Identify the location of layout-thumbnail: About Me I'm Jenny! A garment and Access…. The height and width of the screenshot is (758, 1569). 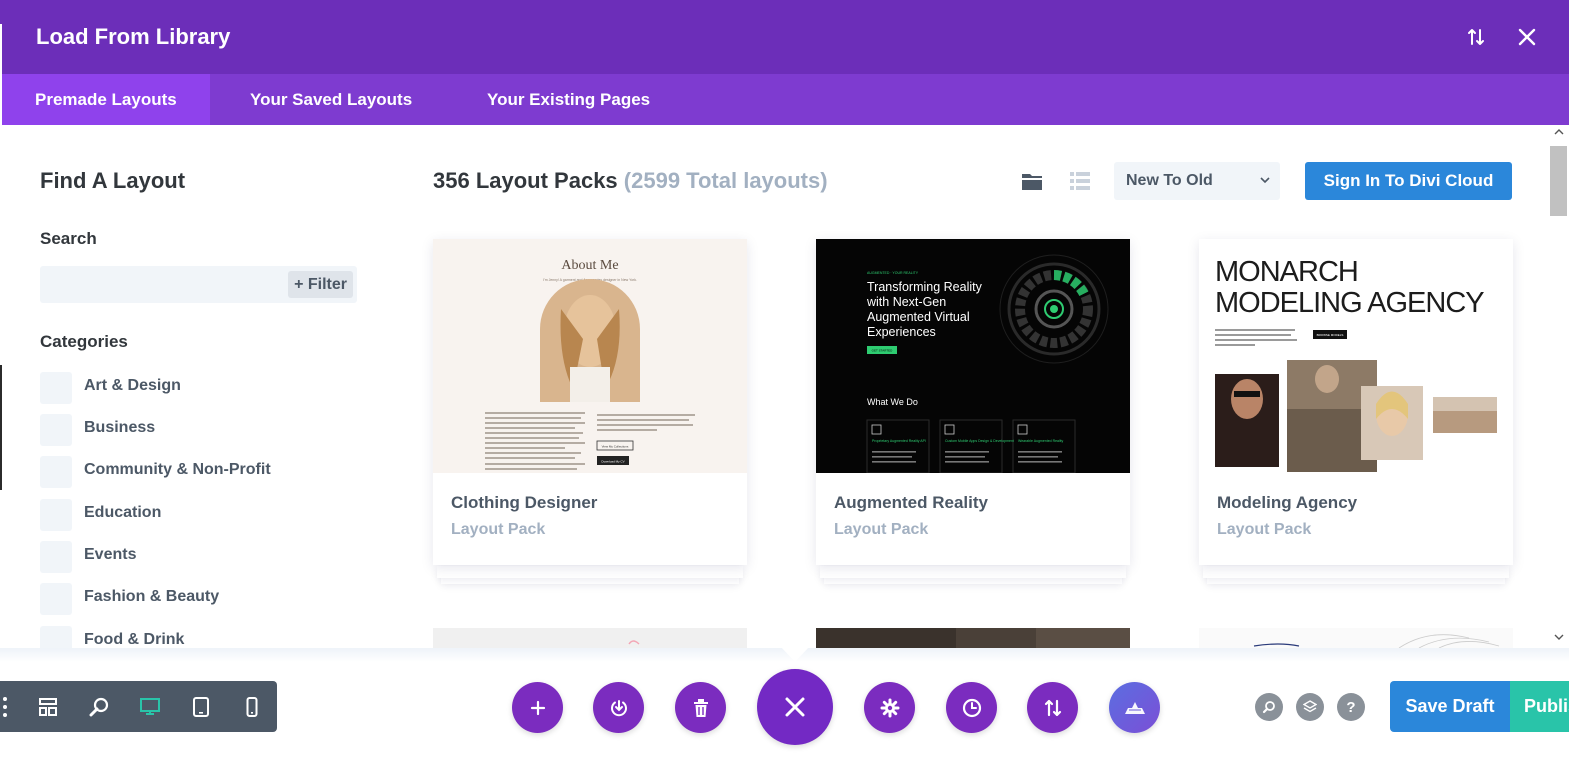
(590, 356).